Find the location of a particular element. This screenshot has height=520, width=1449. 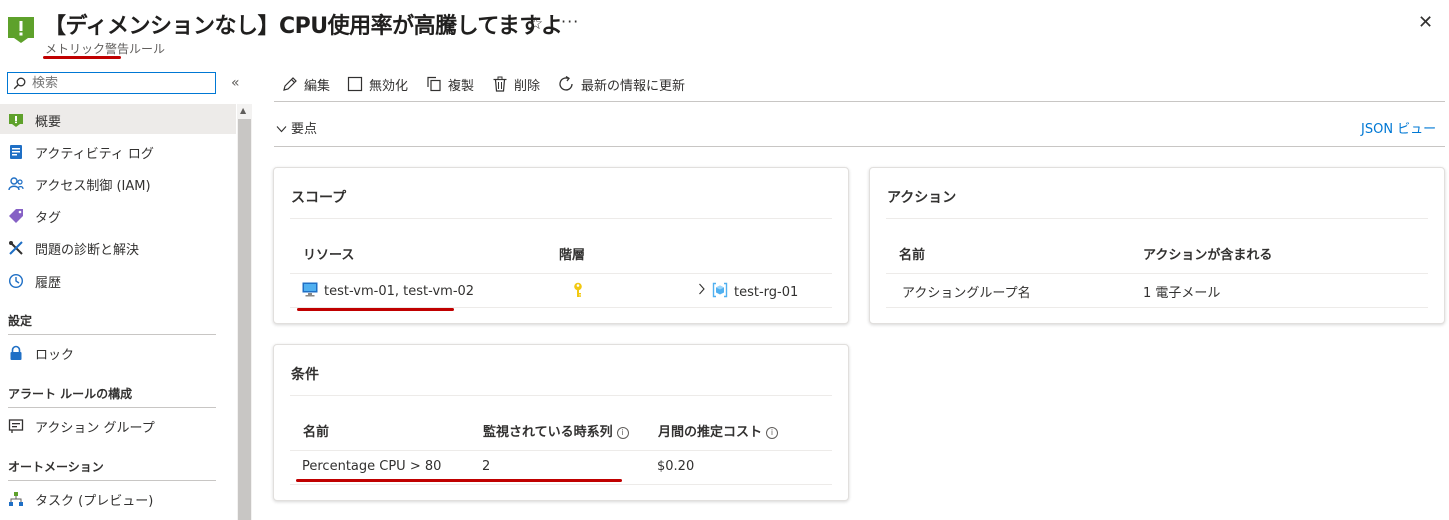

trash-icon is located at coordinates (500, 84).